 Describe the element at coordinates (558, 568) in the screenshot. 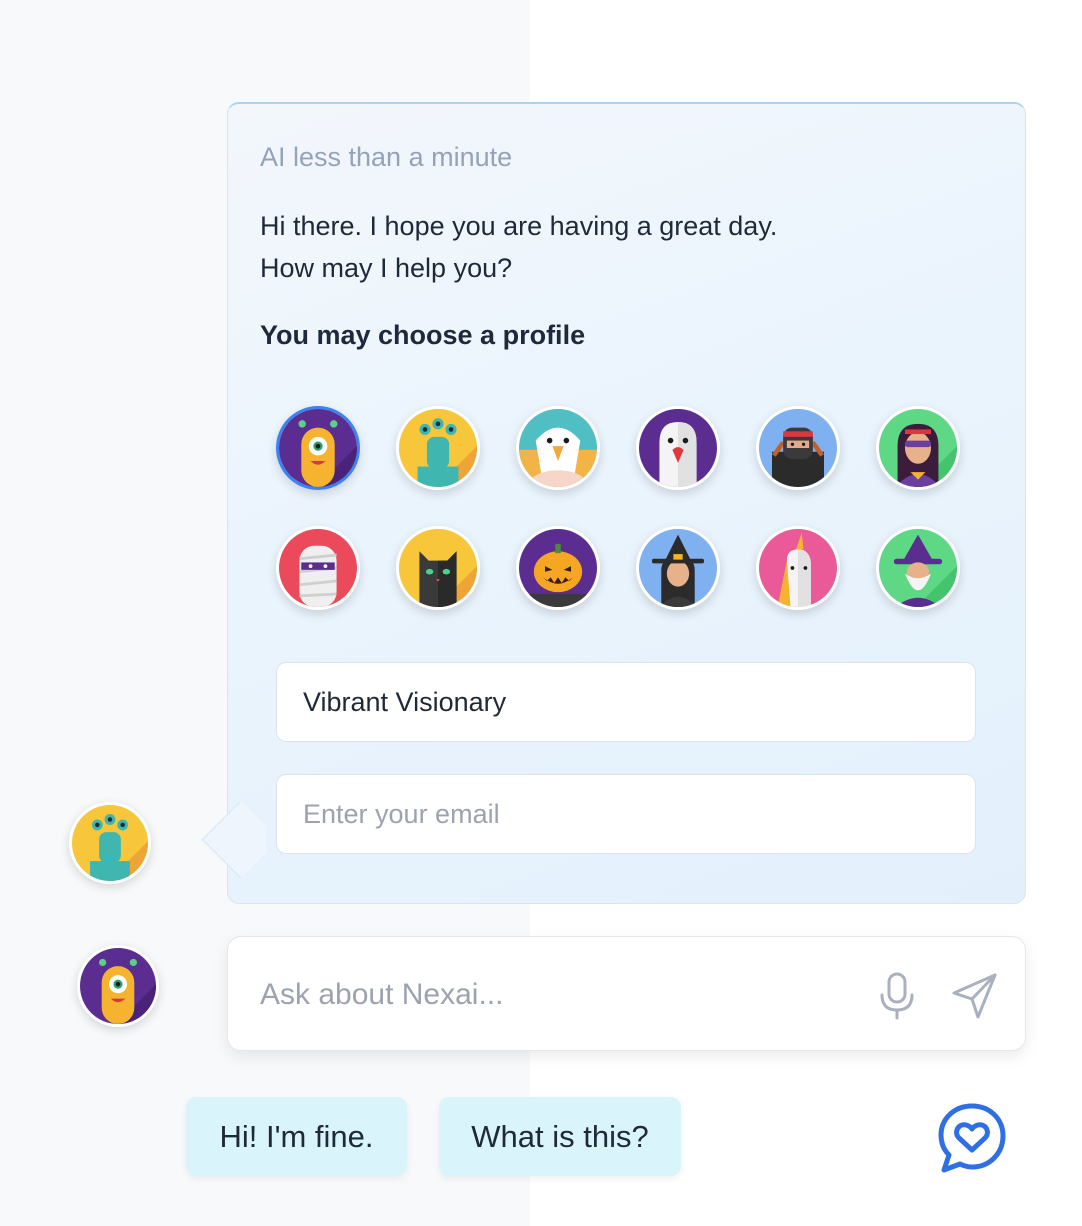

I see `avatar-jack-o-lantern` at that location.